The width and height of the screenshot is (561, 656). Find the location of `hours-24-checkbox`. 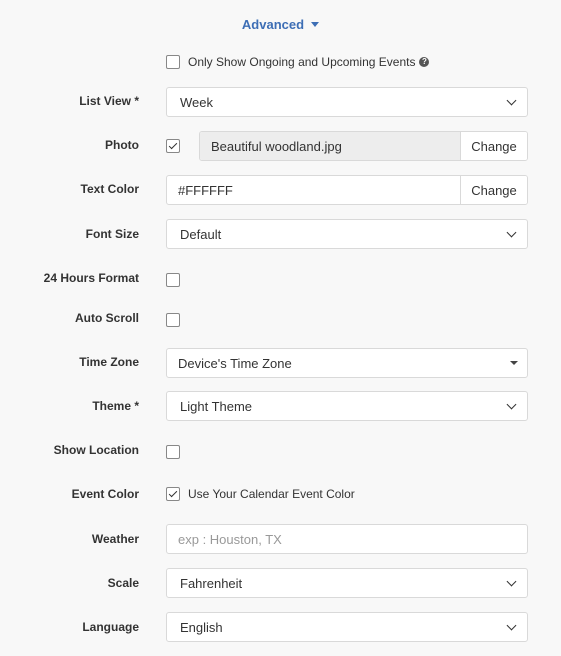

hours-24-checkbox is located at coordinates (173, 280).